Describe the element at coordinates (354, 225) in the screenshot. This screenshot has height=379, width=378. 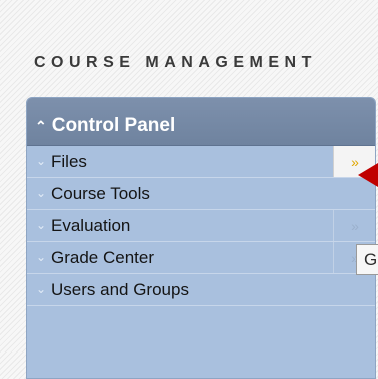
I see `evaluation-action-button: »` at that location.